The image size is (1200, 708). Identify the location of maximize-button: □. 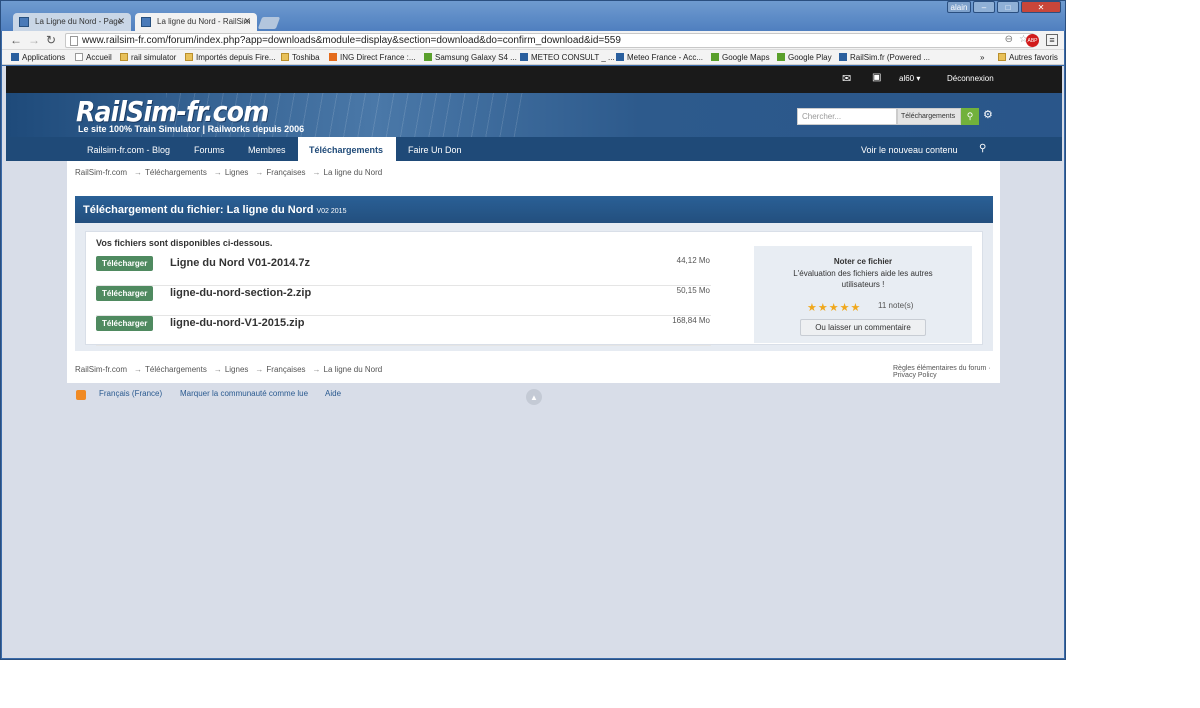
(1008, 7).